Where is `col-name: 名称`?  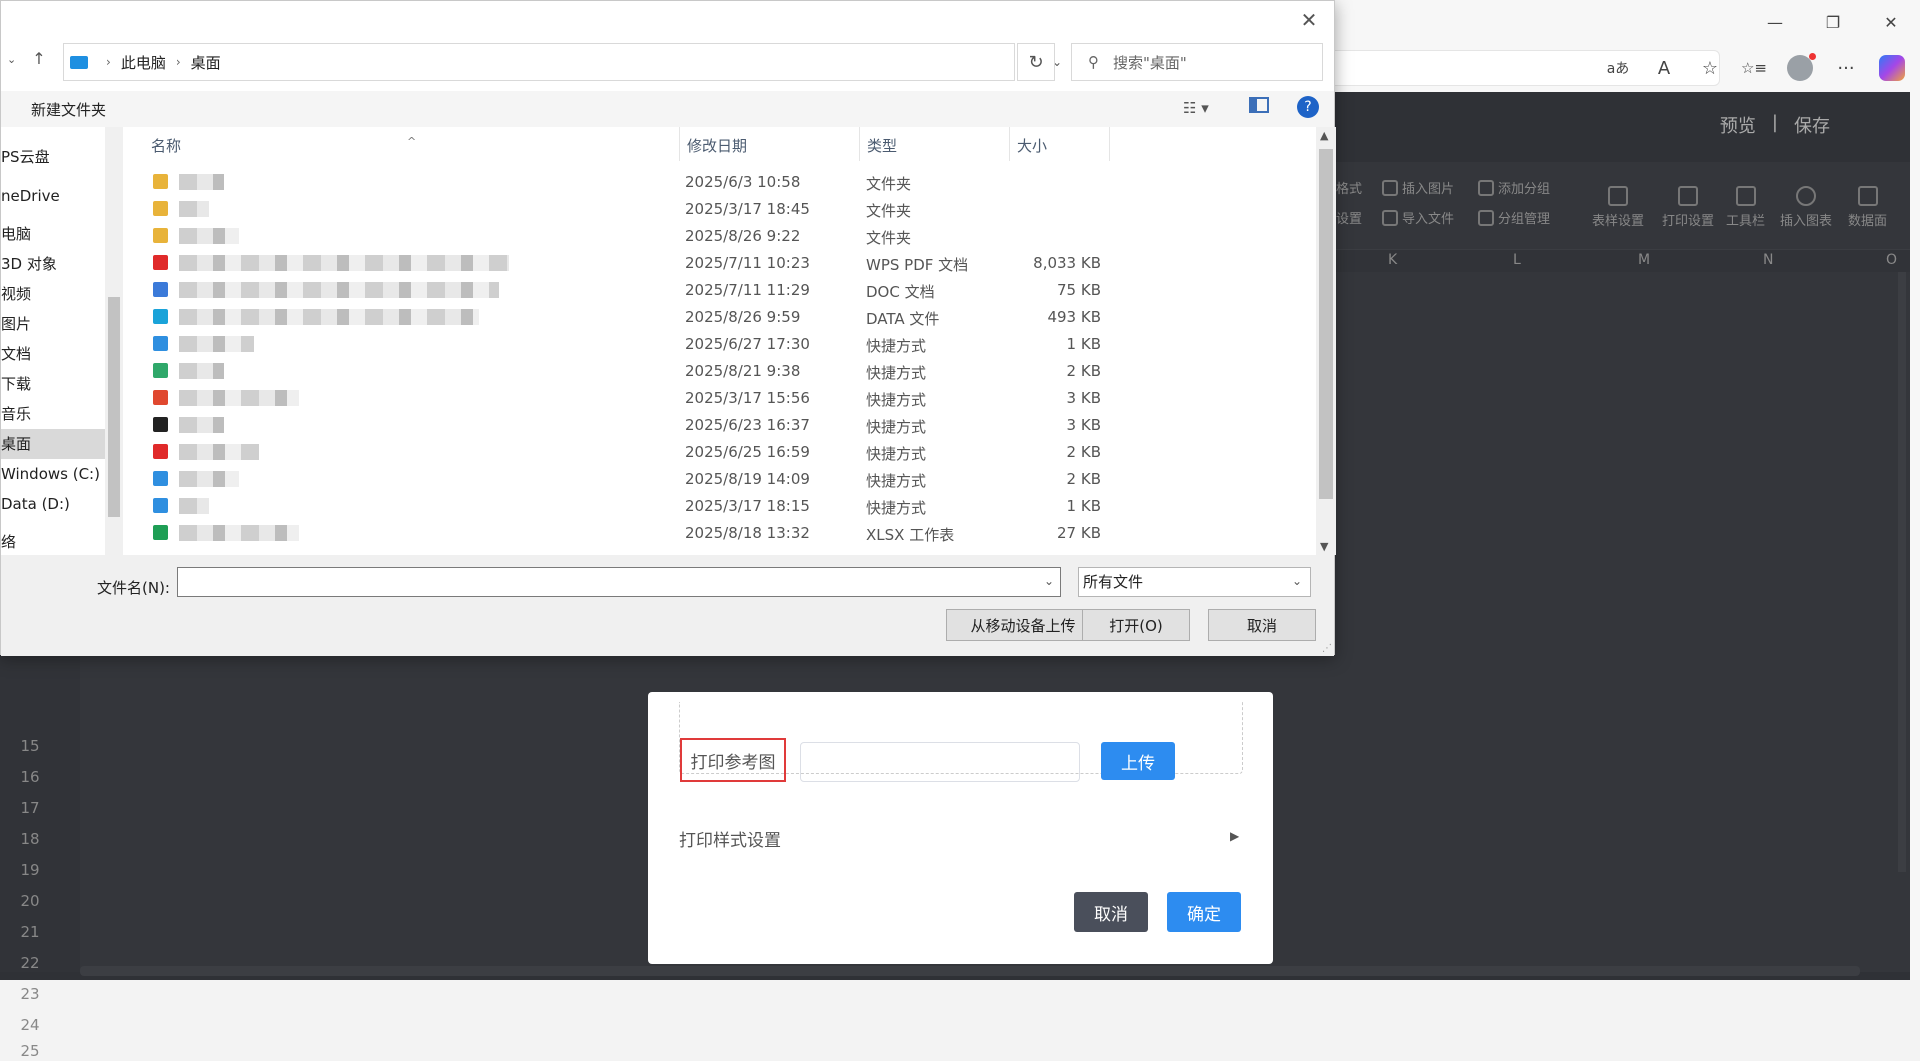 col-name: 名称 is located at coordinates (166, 145).